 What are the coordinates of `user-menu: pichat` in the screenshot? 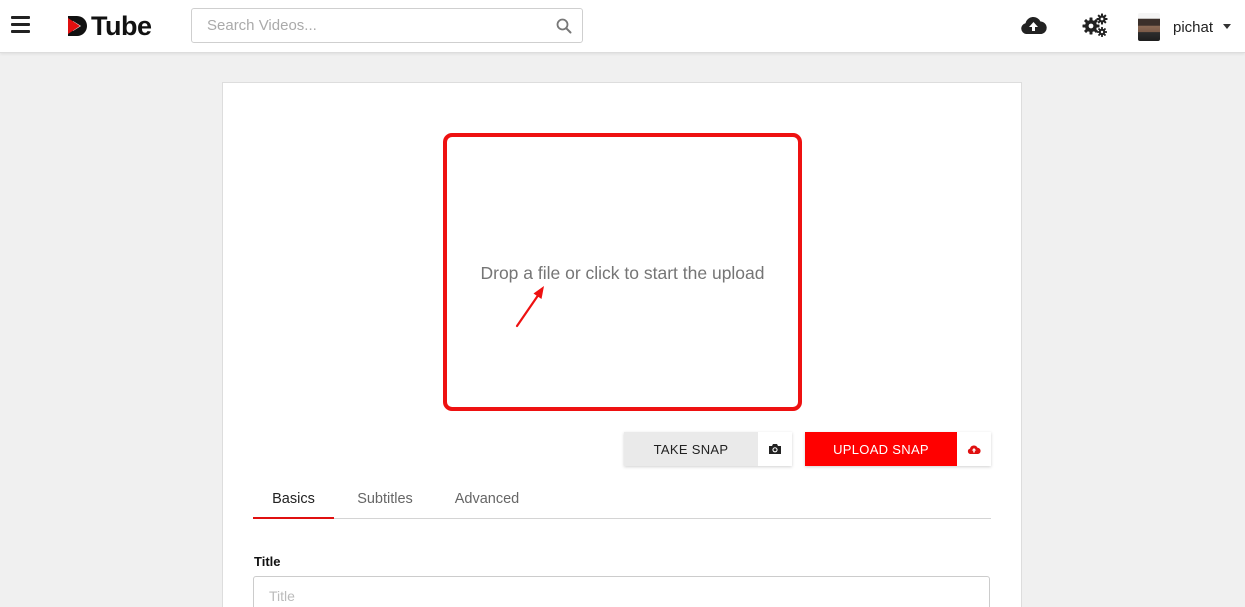 It's located at (1185, 27).